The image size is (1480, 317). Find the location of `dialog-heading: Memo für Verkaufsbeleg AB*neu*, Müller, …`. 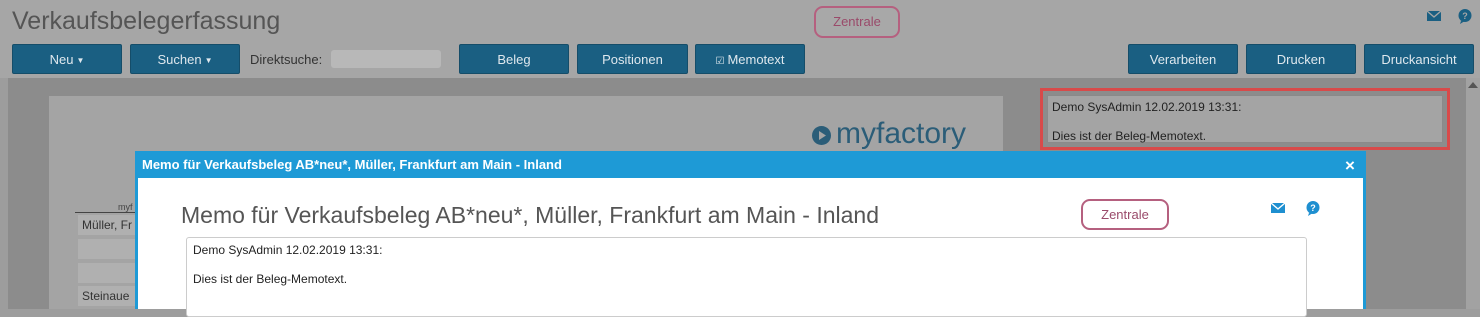

dialog-heading: Memo für Verkaufsbeleg AB*neu*, Müller, … is located at coordinates (530, 215).